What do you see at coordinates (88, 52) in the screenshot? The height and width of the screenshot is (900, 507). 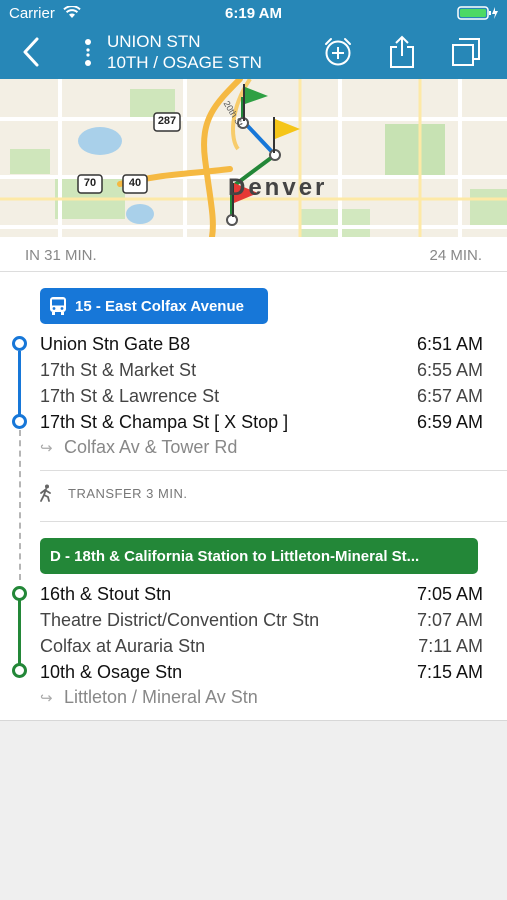 I see `route-dots-icon` at bounding box center [88, 52].